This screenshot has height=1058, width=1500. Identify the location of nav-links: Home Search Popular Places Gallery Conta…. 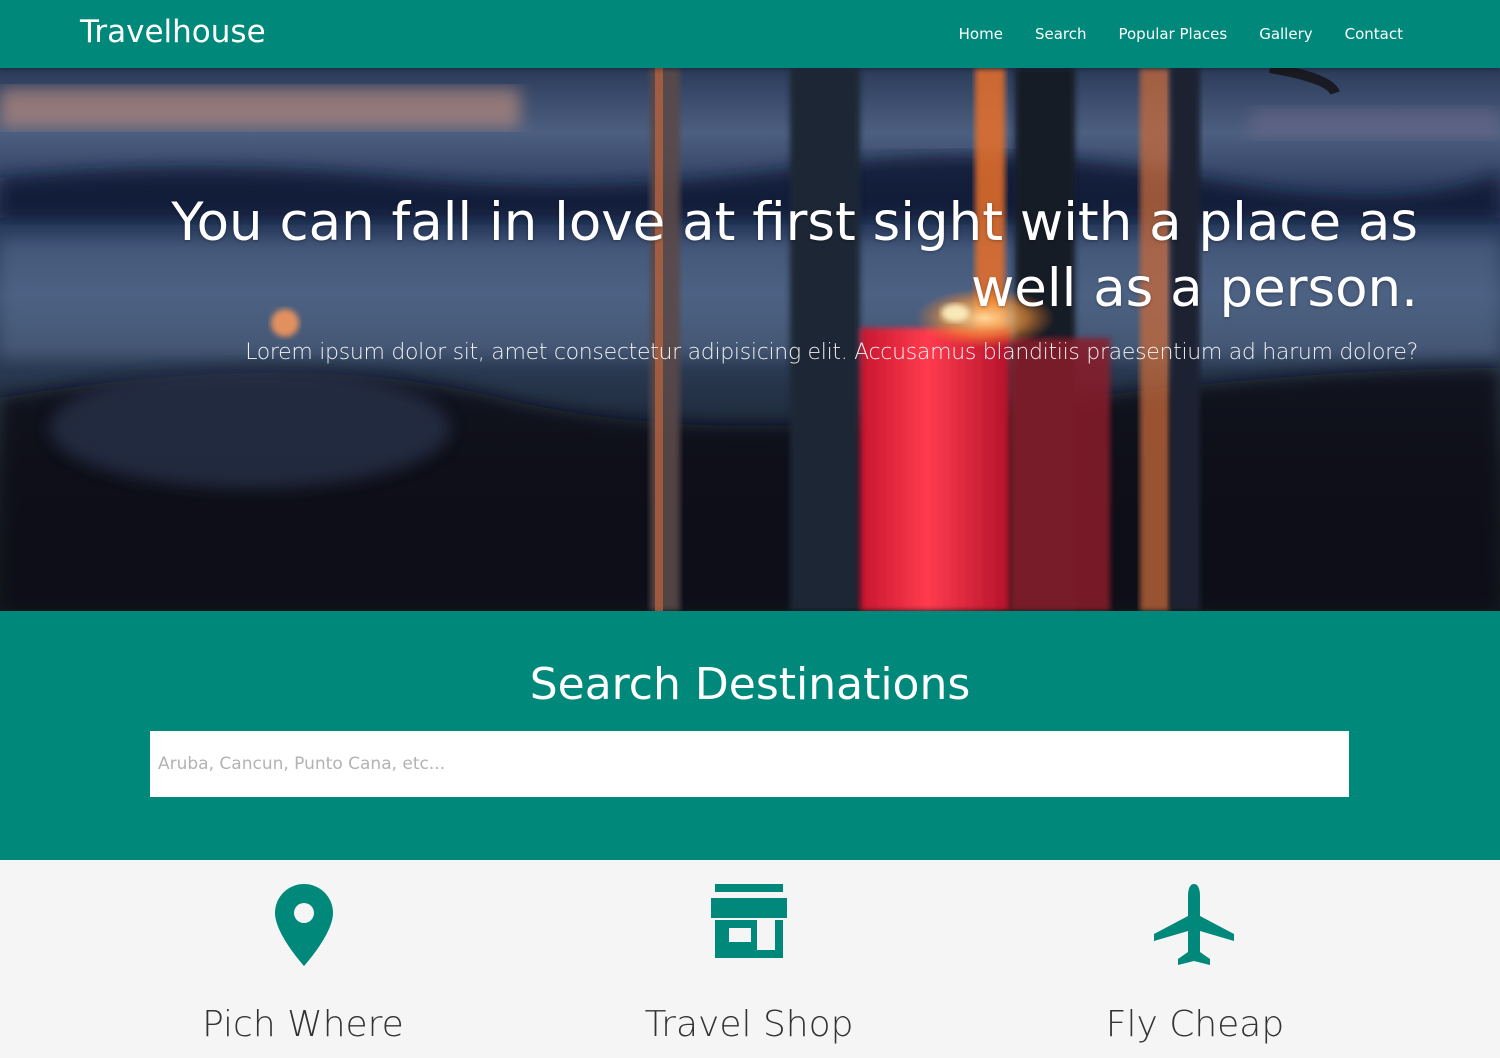
(1181, 34).